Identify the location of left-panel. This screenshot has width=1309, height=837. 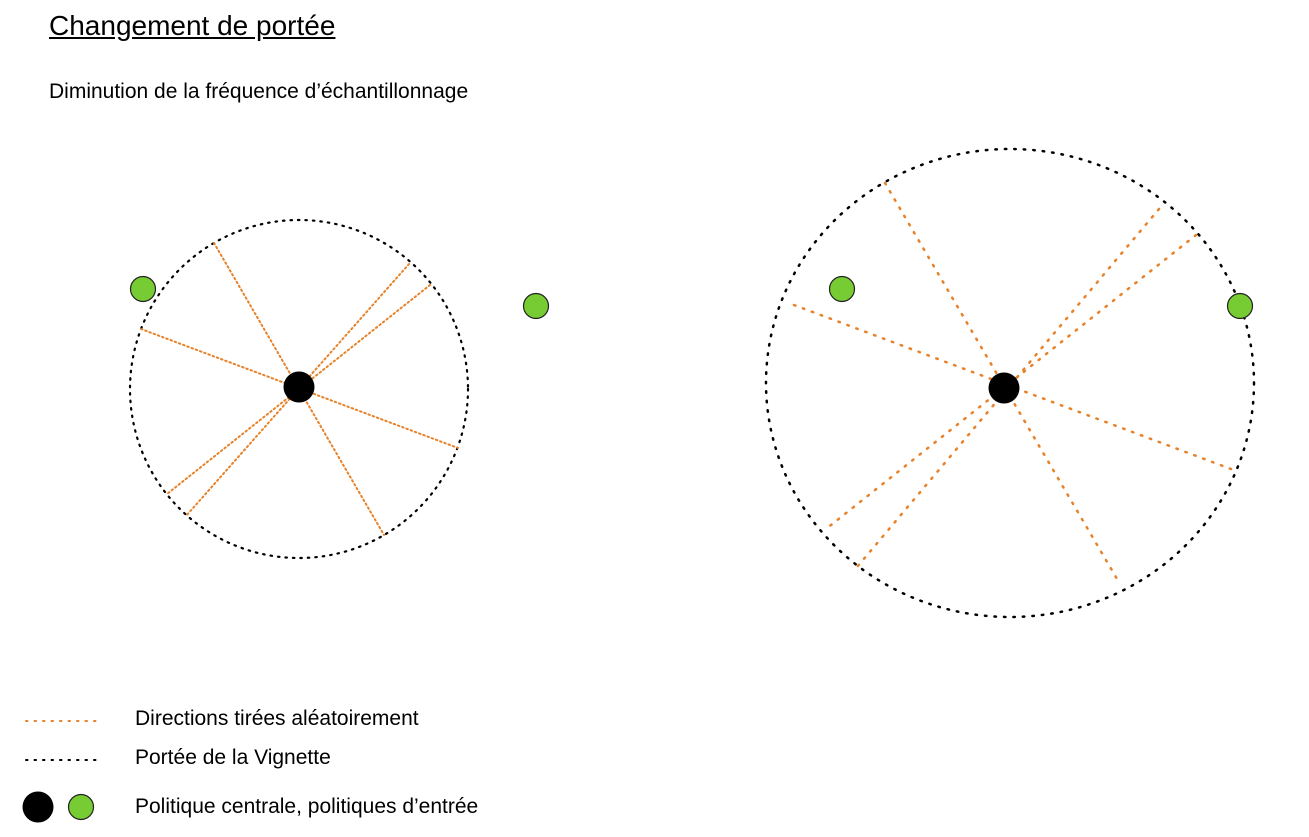
(339, 389).